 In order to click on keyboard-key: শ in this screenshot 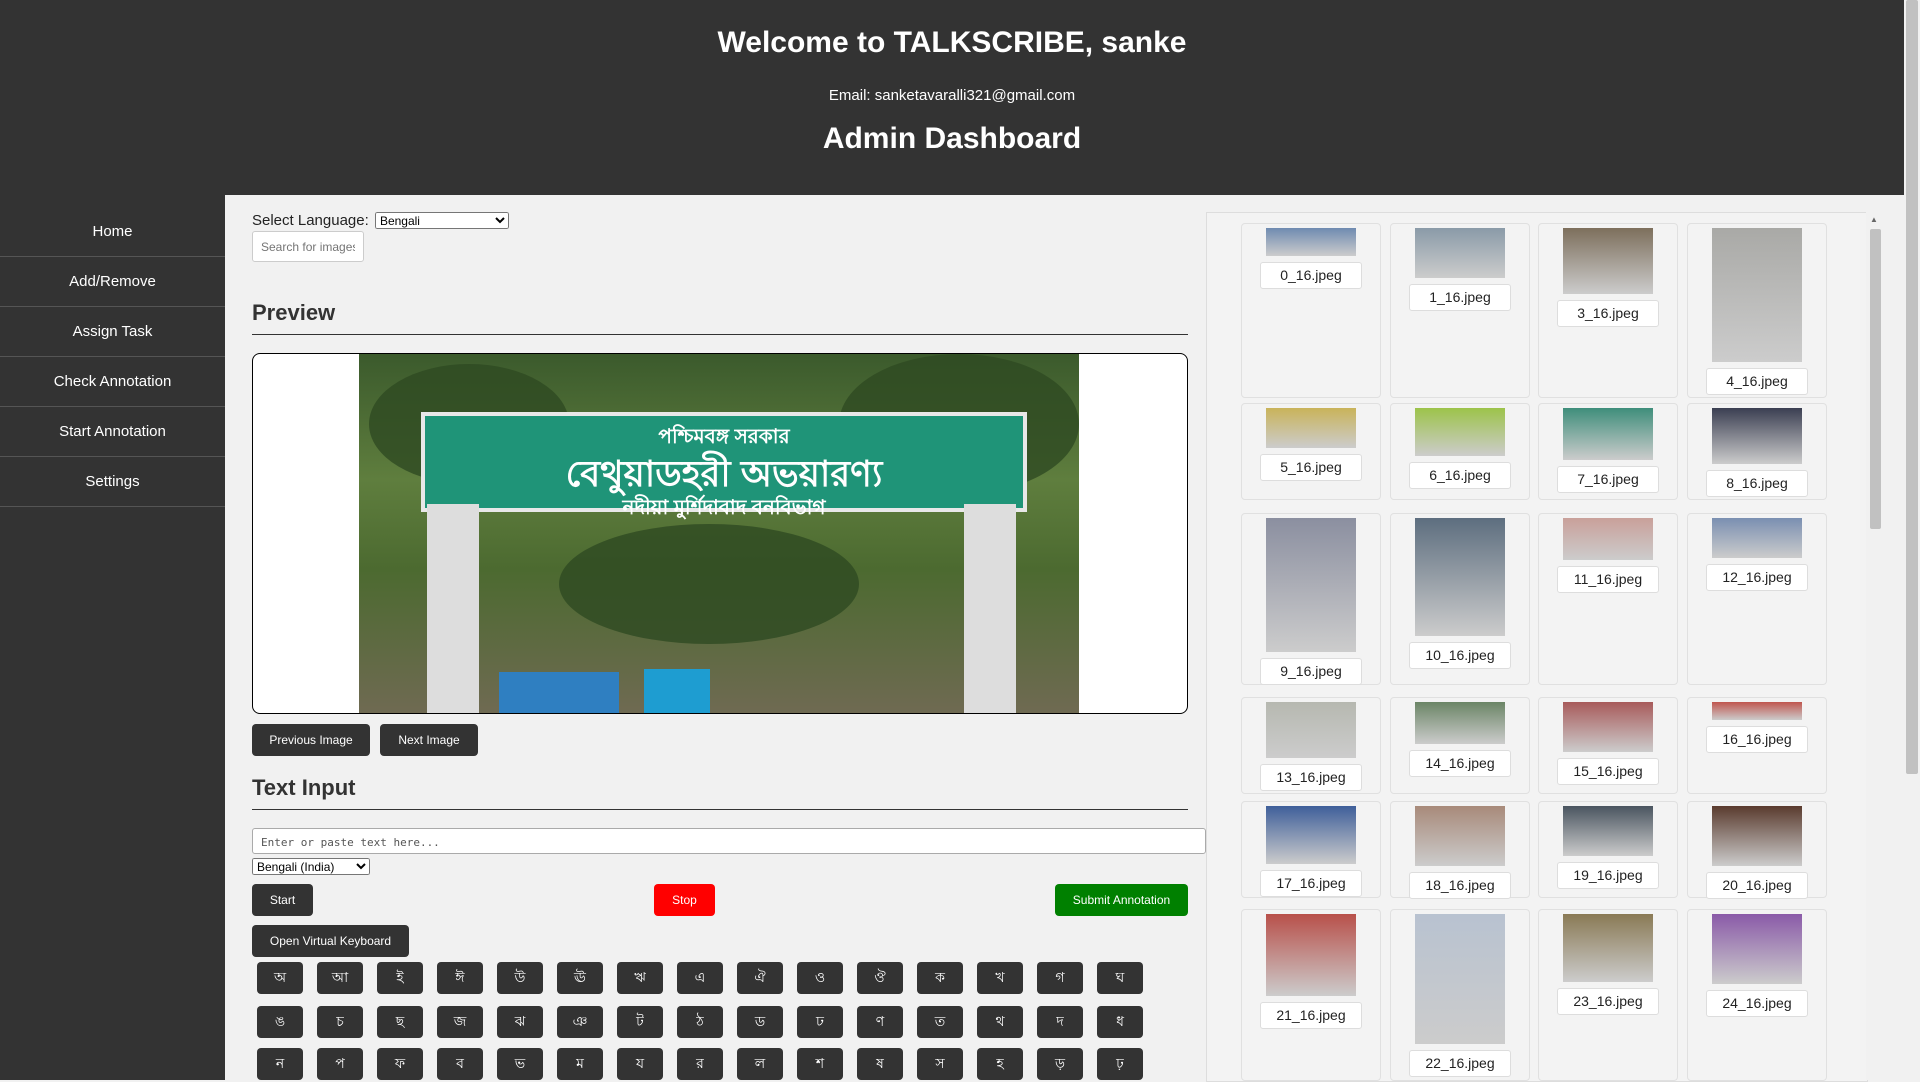, I will do `click(820, 1064)`.